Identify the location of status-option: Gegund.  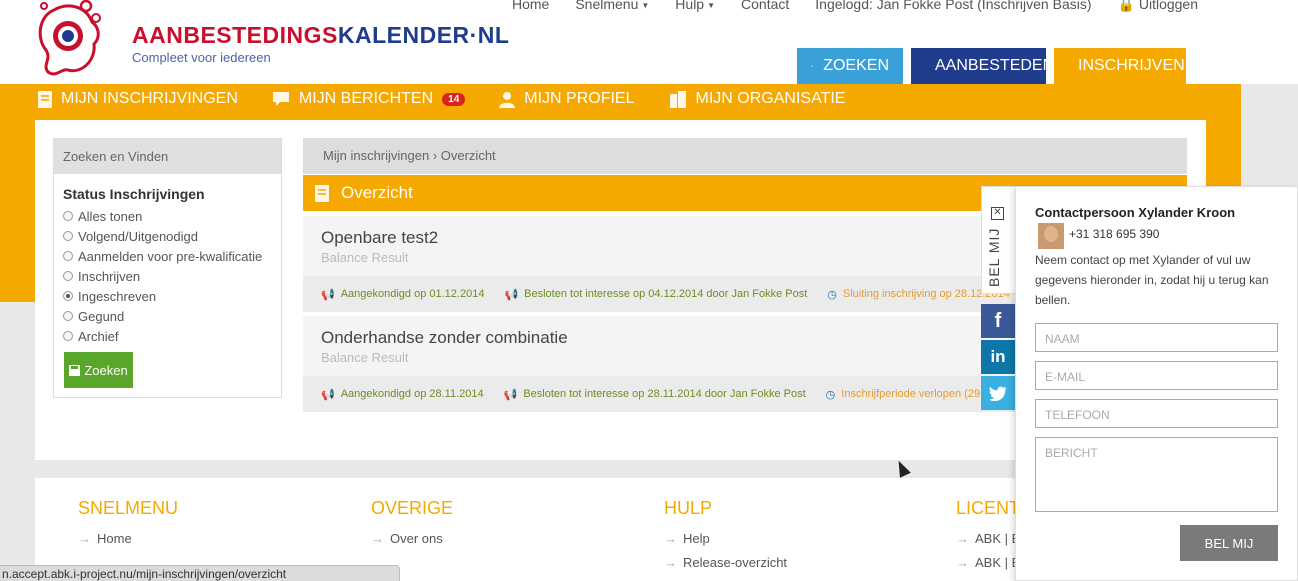
(167, 316).